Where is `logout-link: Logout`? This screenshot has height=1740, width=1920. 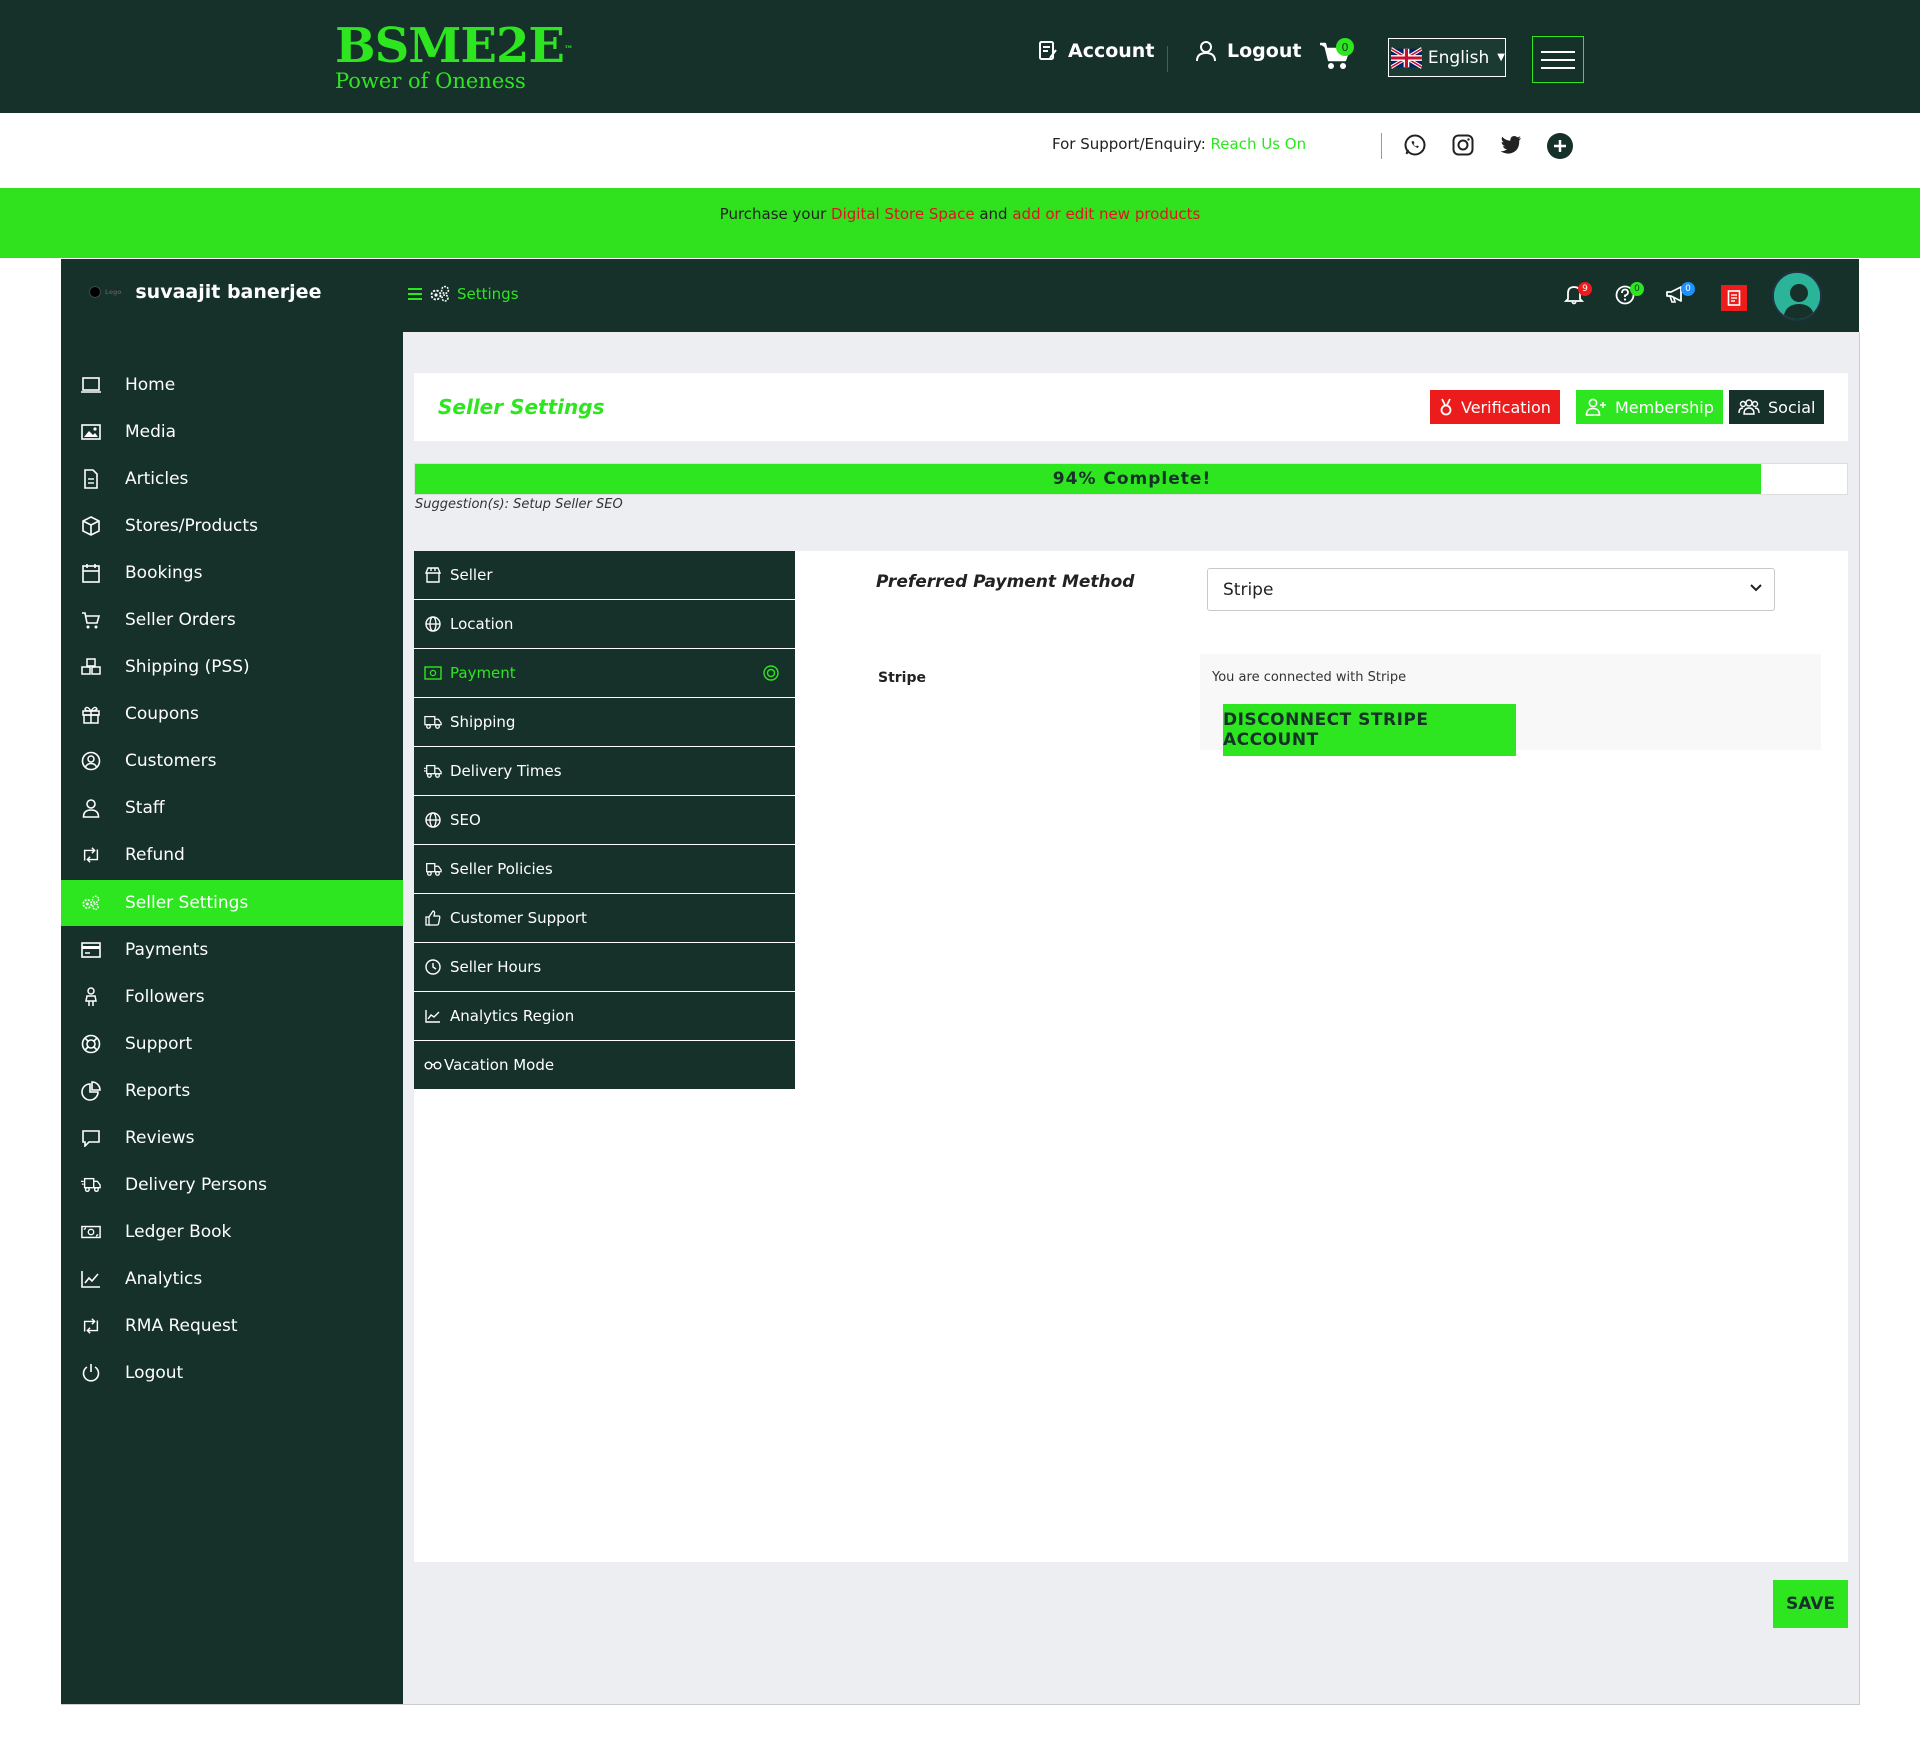
logout-link: Logout is located at coordinates (1248, 51).